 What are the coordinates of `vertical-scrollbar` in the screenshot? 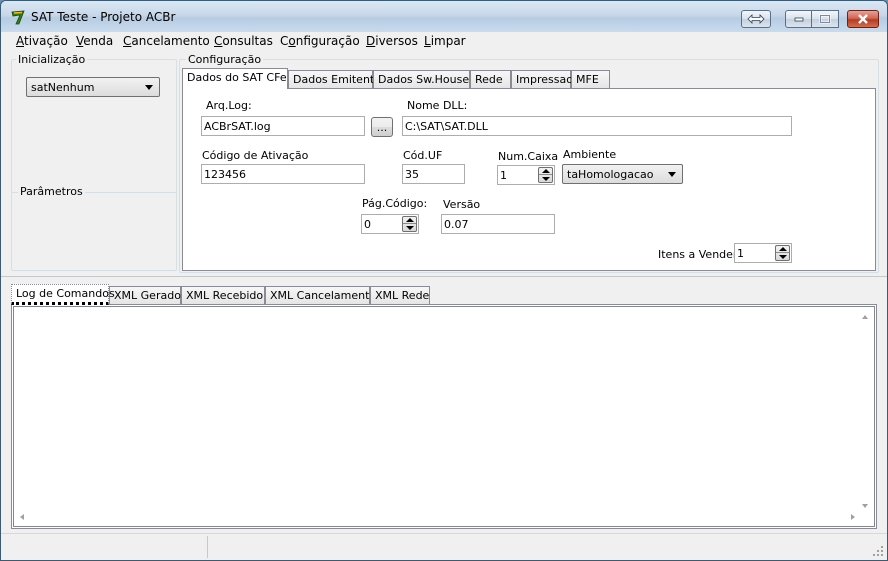 It's located at (865, 410).